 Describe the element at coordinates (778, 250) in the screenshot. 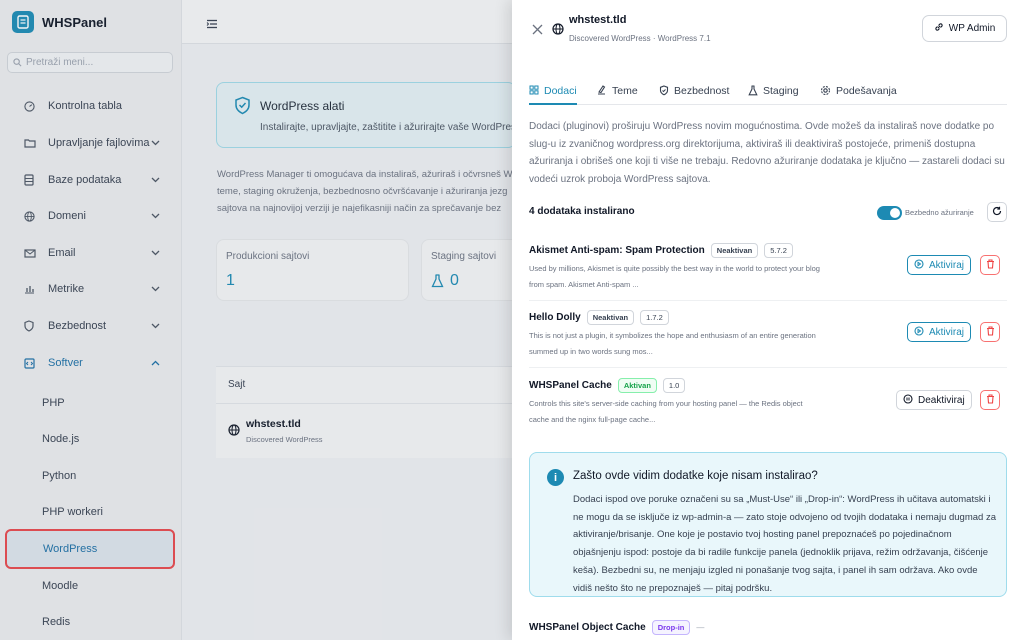

I see `version-badge: 5.7.2` at that location.